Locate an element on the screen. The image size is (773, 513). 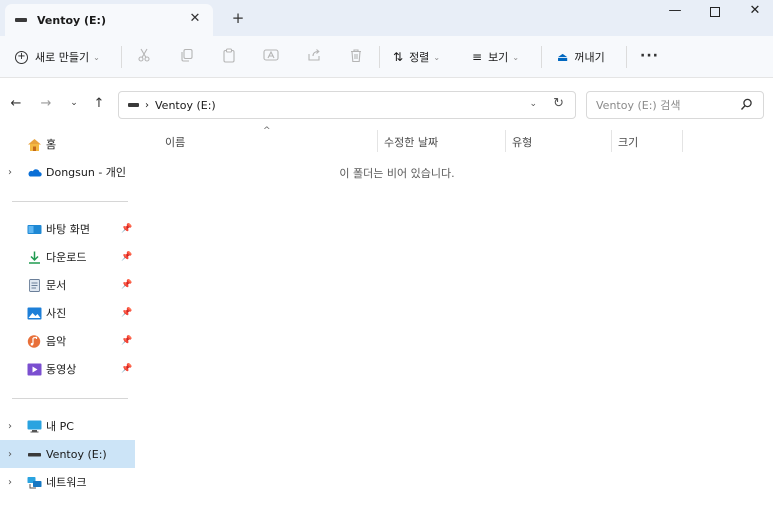
column-header-name: 이름 is located at coordinates (175, 142).